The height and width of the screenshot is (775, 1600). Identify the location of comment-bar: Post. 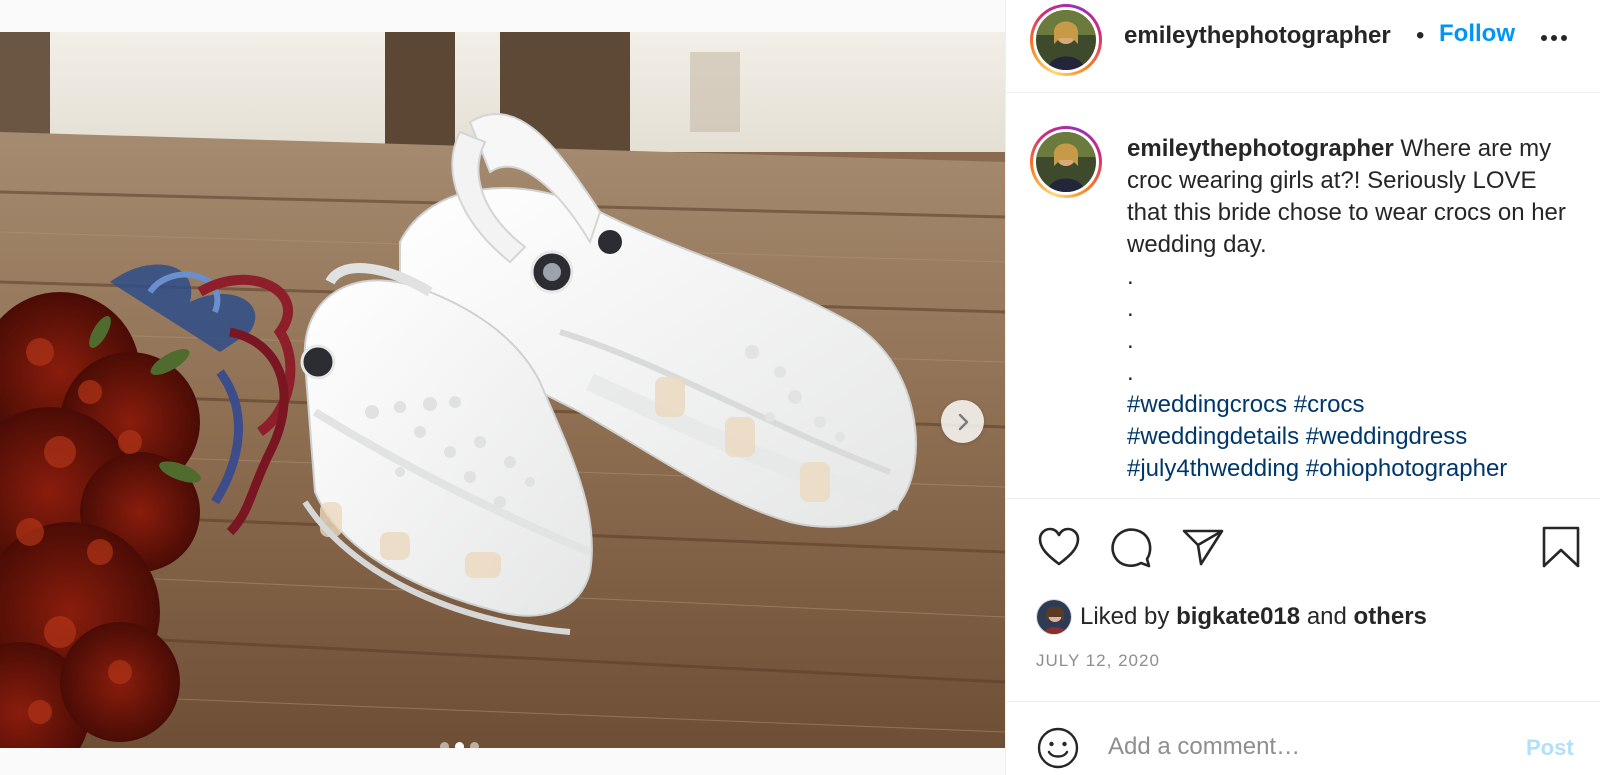
(1303, 738).